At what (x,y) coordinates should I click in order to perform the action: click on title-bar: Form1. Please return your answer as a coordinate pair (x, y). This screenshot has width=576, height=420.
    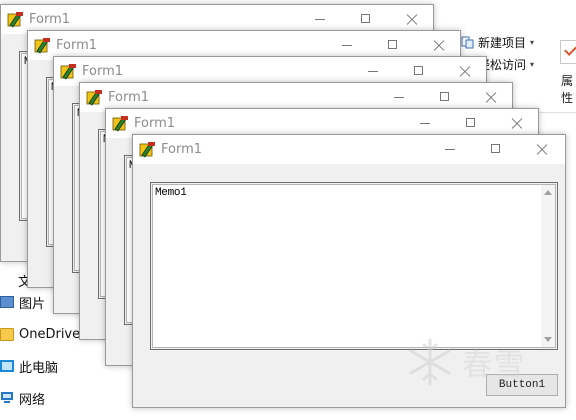
    Looking at the image, I should click on (349, 149).